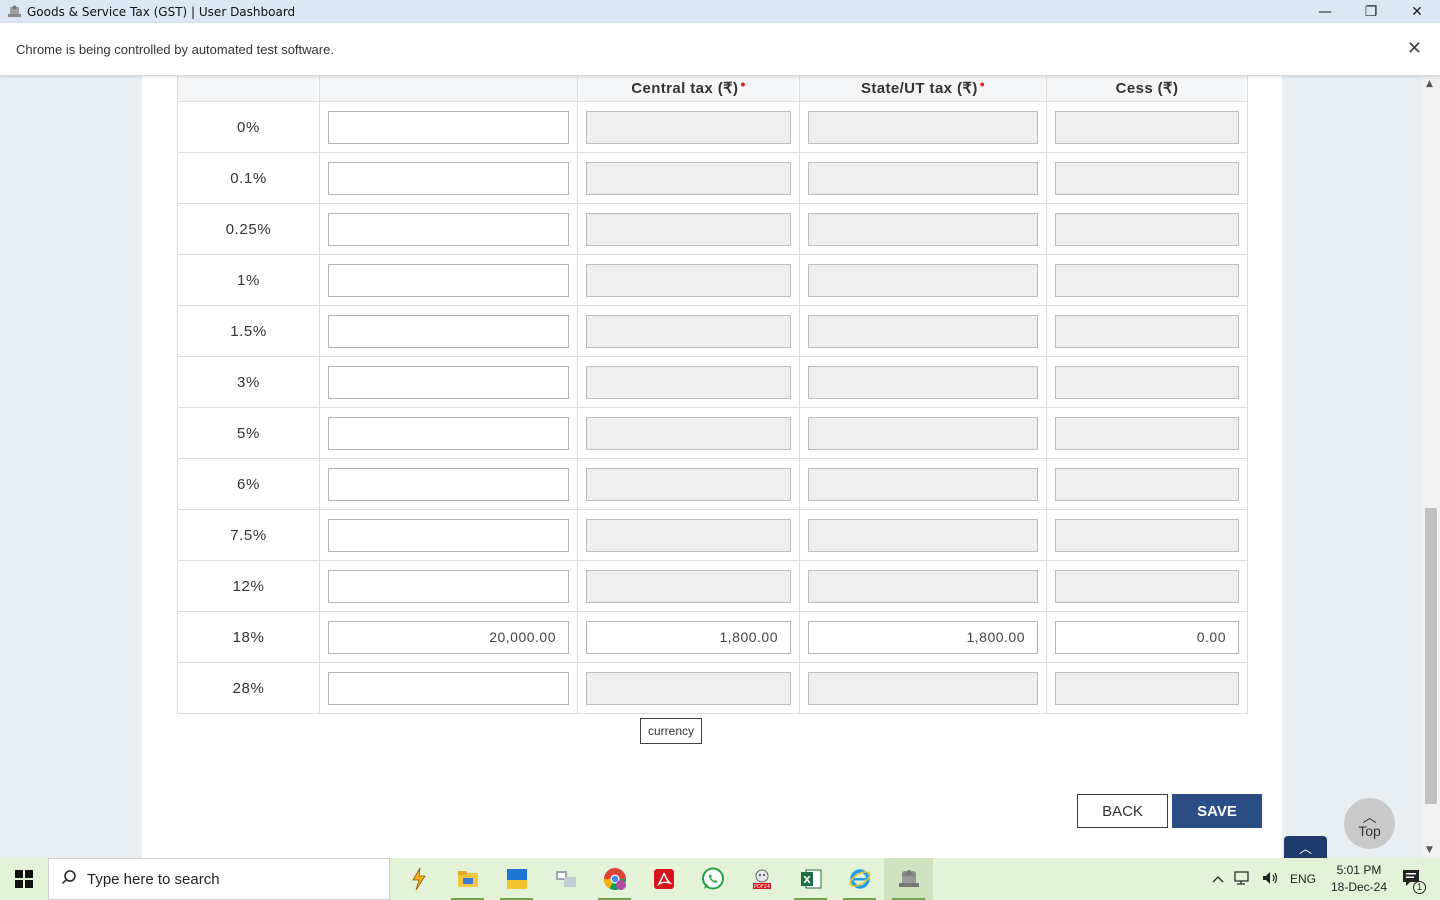 This screenshot has width=1440, height=900. I want to click on taskbar-chrome-icon, so click(614, 879).